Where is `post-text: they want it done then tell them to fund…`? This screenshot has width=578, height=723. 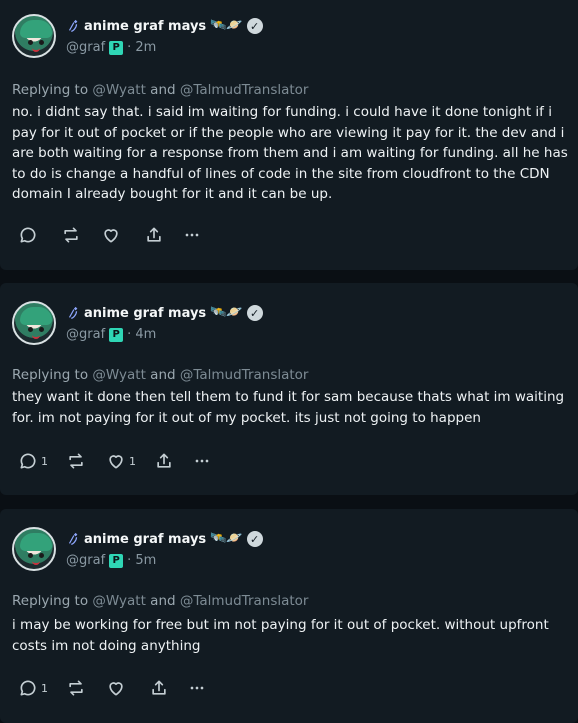 post-text: they want it done then tell them to fund… is located at coordinates (288, 407).